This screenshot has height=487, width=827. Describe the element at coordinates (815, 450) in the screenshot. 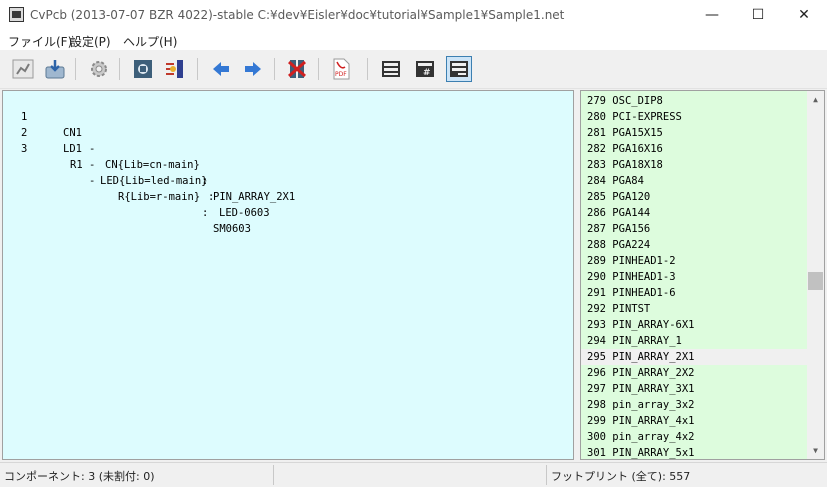

I see `scroll-down-arrow-icon: ▼` at that location.